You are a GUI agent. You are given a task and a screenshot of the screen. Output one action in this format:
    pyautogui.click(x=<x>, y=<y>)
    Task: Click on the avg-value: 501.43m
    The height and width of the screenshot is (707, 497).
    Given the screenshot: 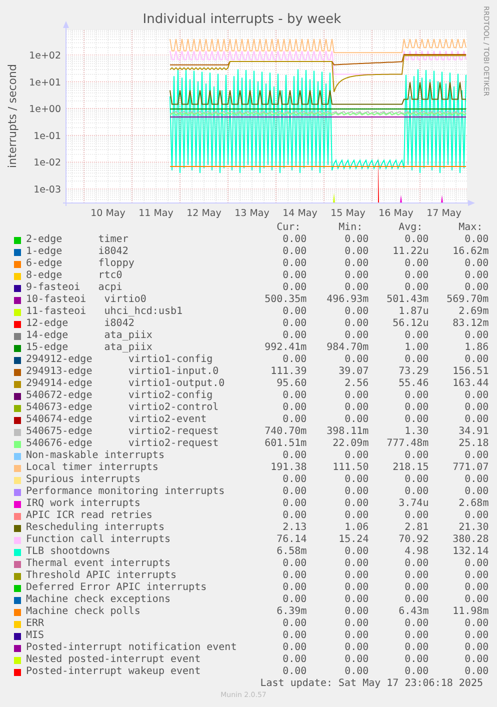 What is the action you would take?
    pyautogui.click(x=407, y=300)
    